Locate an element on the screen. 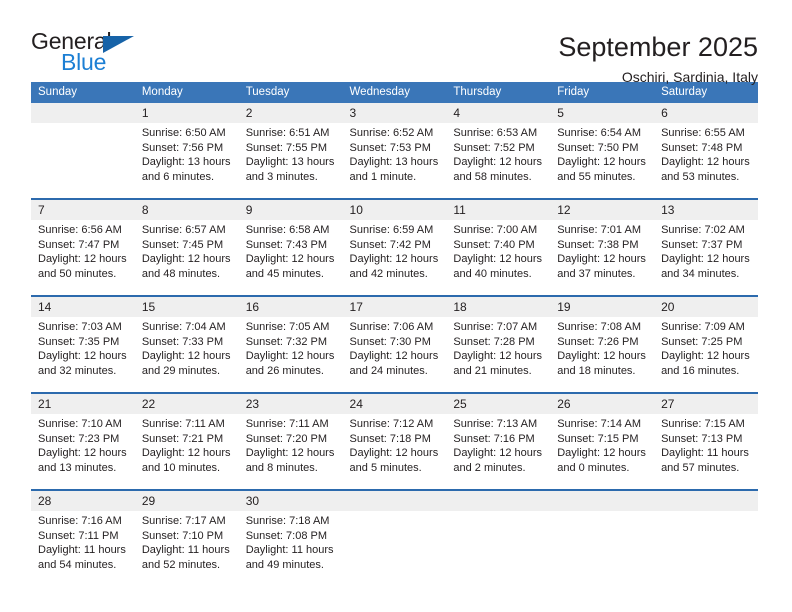 Image resolution: width=792 pixels, height=612 pixels. sunset-text: Sunset: 7:48 PM is located at coordinates (702, 147).